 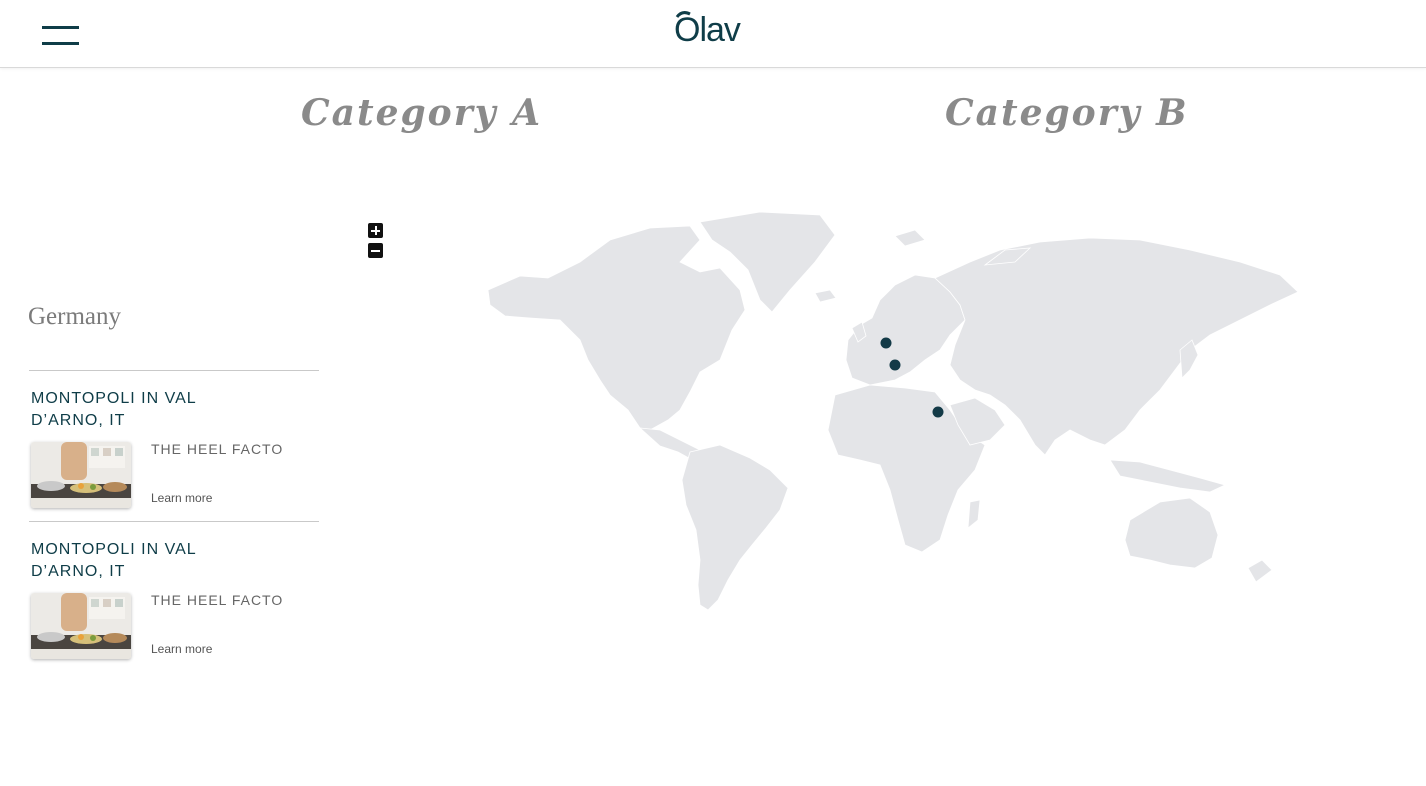 I want to click on olav-logo: Olav, so click(x=719, y=30).